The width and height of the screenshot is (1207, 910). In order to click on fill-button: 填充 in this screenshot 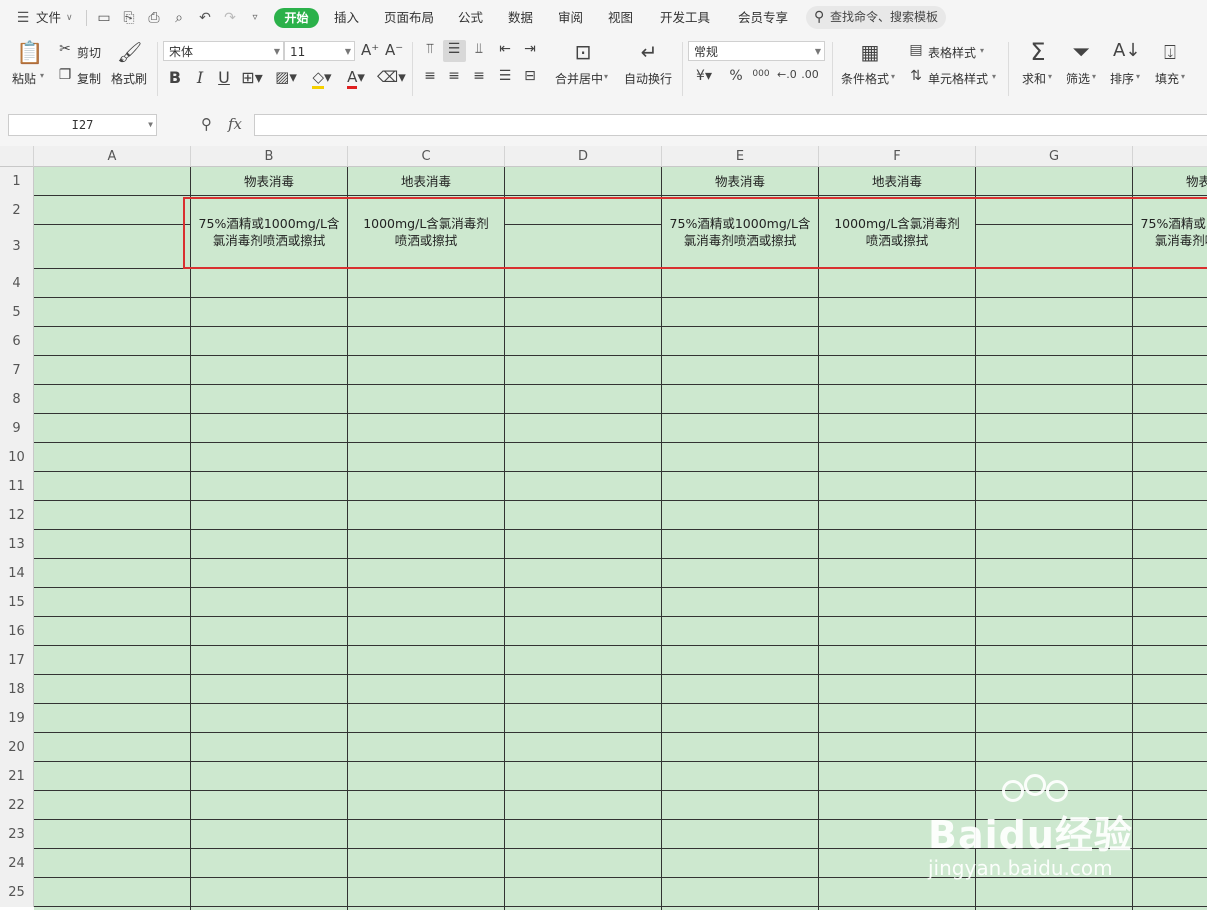, I will do `click(1167, 78)`.